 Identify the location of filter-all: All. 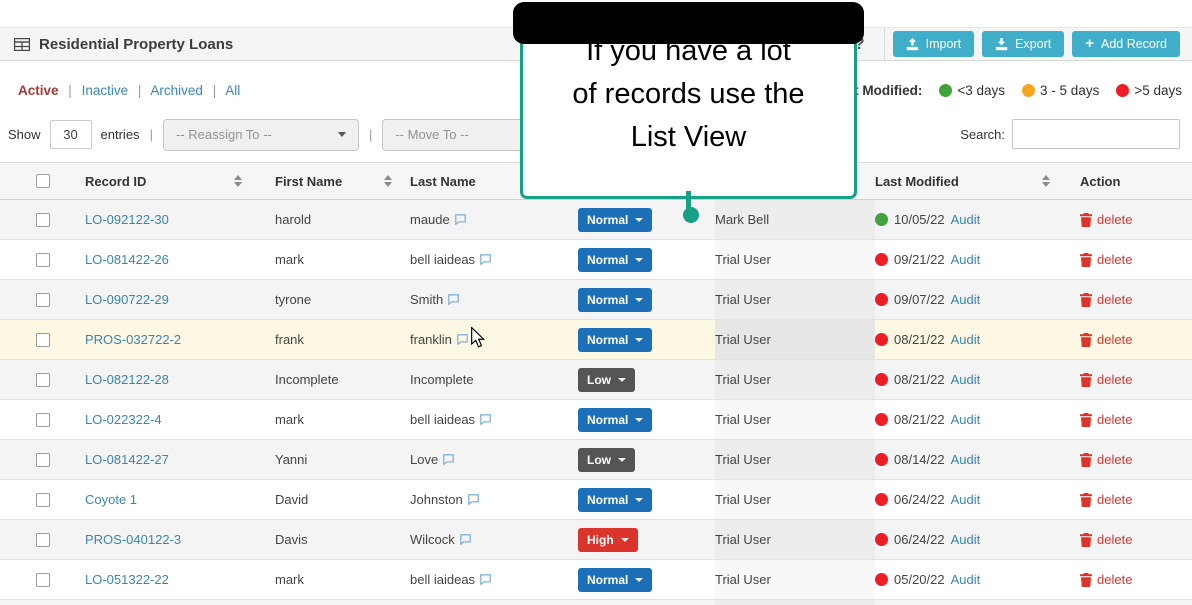
(232, 90).